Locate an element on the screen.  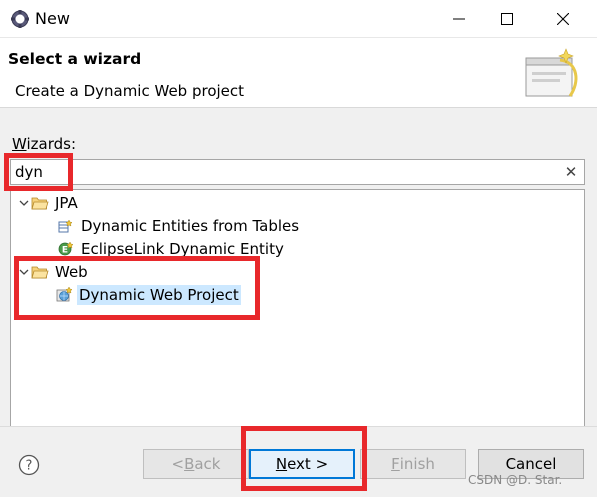
tree-item-label: Web is located at coordinates (71, 271).